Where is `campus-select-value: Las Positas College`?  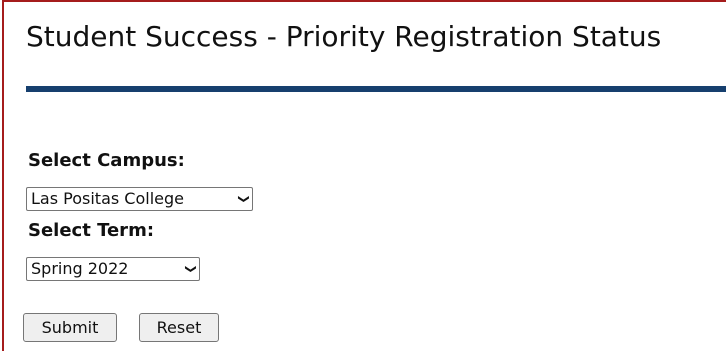 campus-select-value: Las Positas College is located at coordinates (107, 198).